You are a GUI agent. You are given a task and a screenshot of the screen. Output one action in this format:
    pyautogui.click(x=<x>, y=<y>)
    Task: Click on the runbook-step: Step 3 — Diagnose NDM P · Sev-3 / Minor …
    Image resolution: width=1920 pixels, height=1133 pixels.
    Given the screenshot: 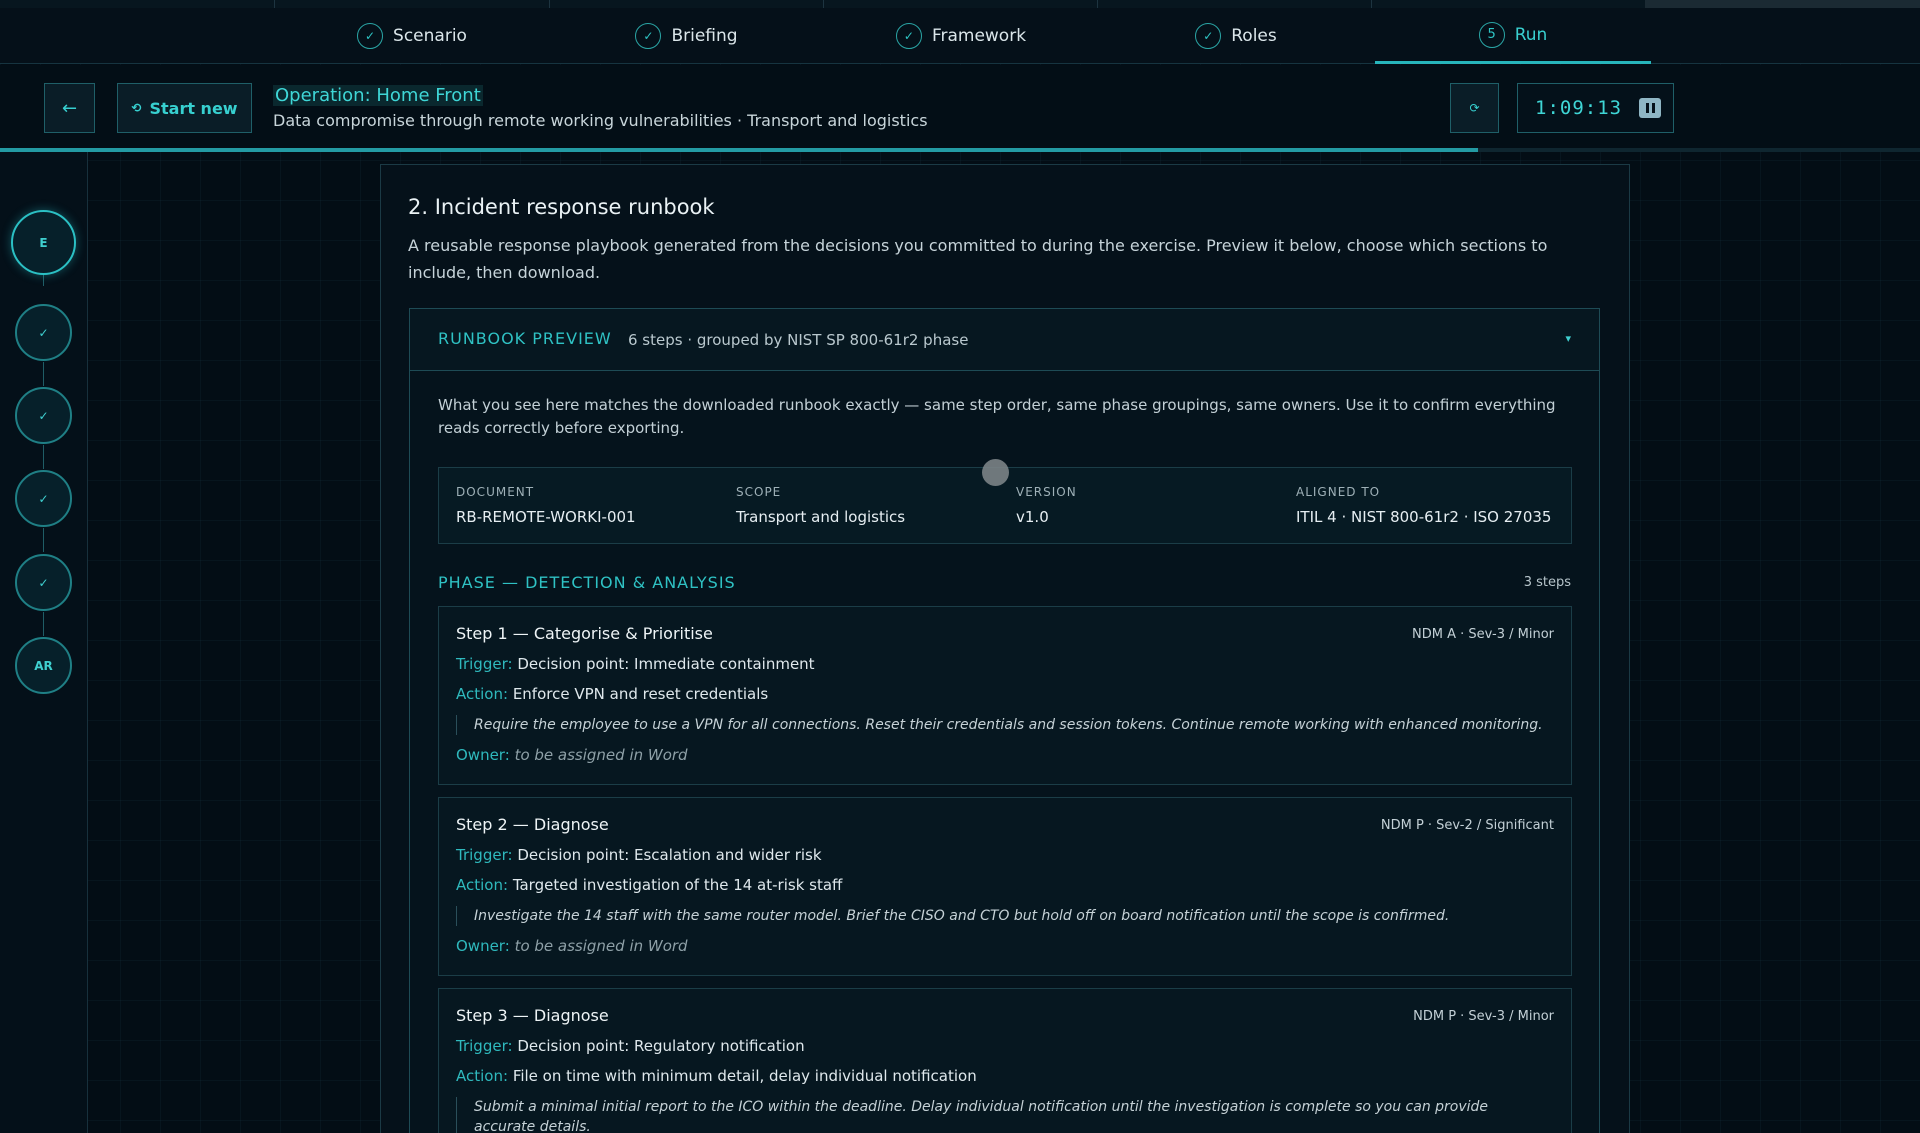 What is the action you would take?
    pyautogui.click(x=1005, y=1060)
    